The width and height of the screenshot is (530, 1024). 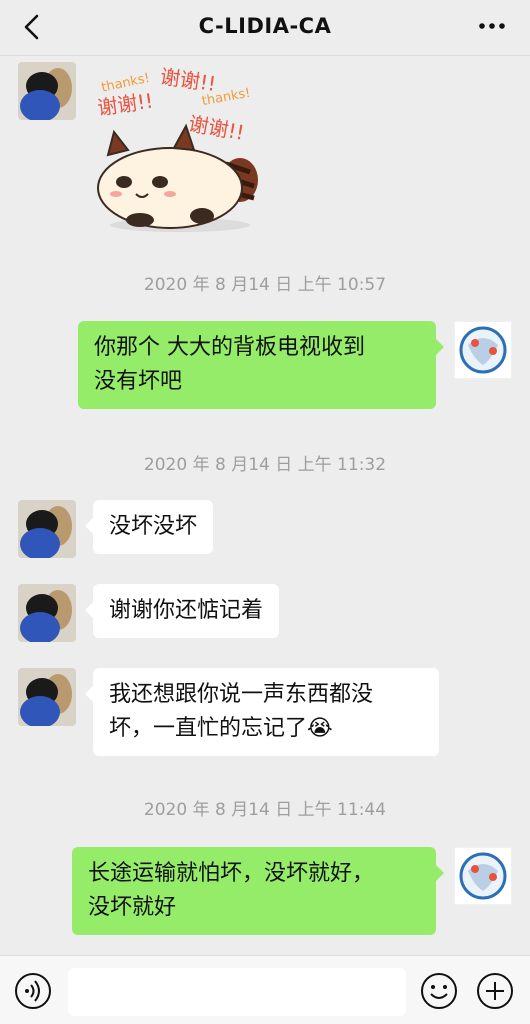 What do you see at coordinates (492, 26) in the screenshot?
I see `more-options-icon` at bounding box center [492, 26].